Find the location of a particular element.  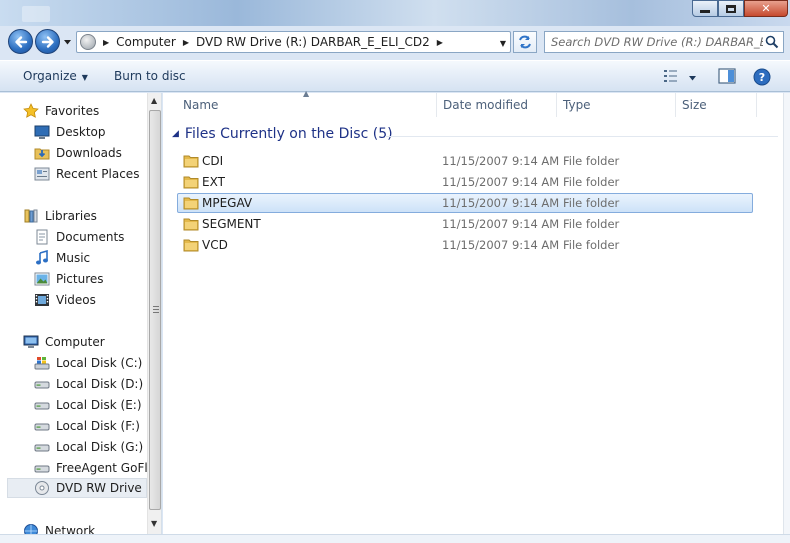

nav-favorites: Favorites is located at coordinates (92, 111).